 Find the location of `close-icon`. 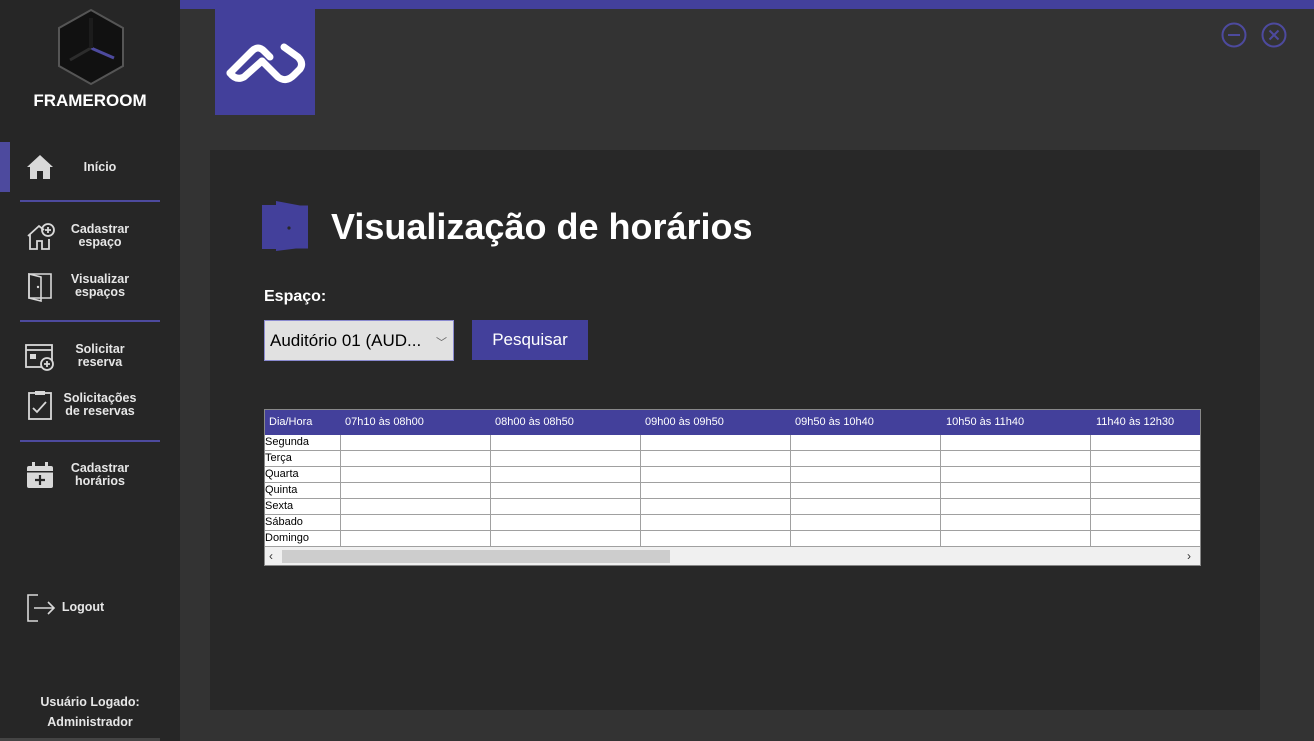

close-icon is located at coordinates (1274, 35).